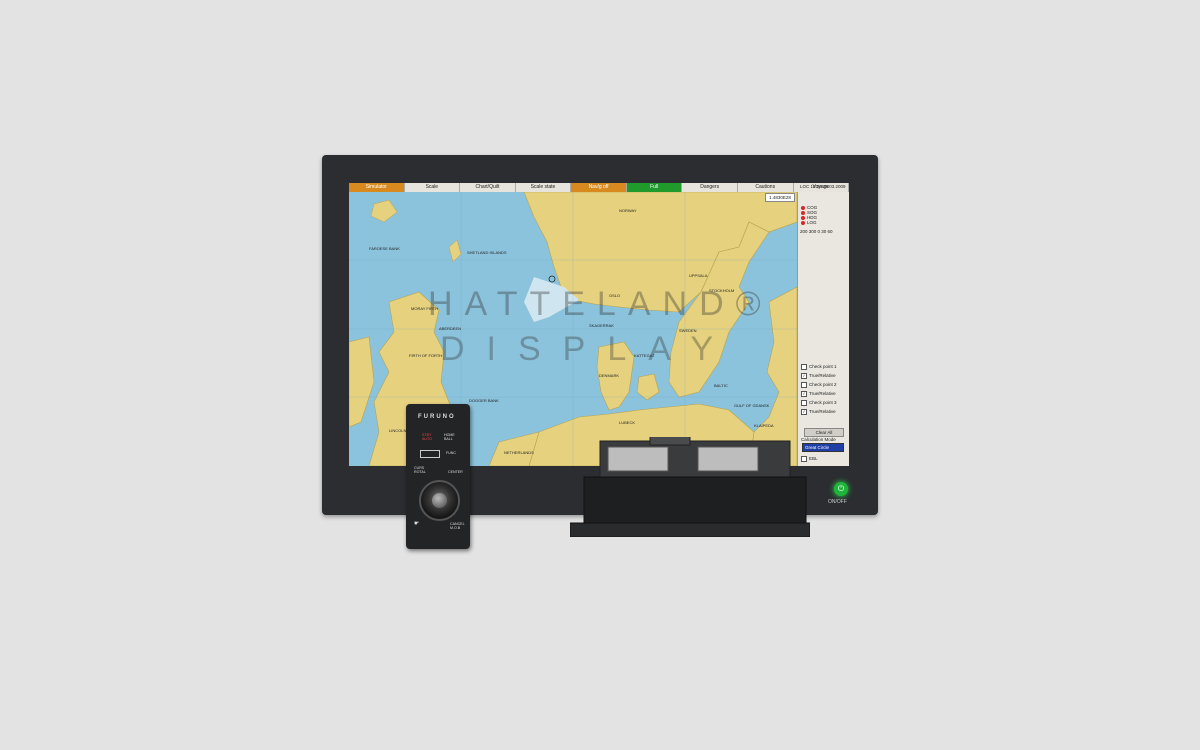 The height and width of the screenshot is (750, 1200). What do you see at coordinates (654, 187) in the screenshot?
I see `menu-item-5: Full` at bounding box center [654, 187].